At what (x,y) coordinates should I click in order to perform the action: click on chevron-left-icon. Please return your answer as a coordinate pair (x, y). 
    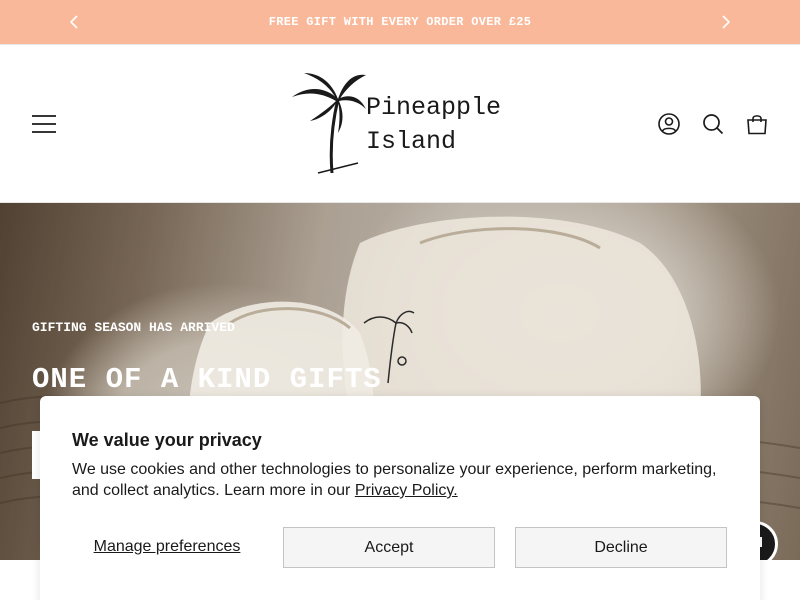
    Looking at the image, I should click on (74, 22).